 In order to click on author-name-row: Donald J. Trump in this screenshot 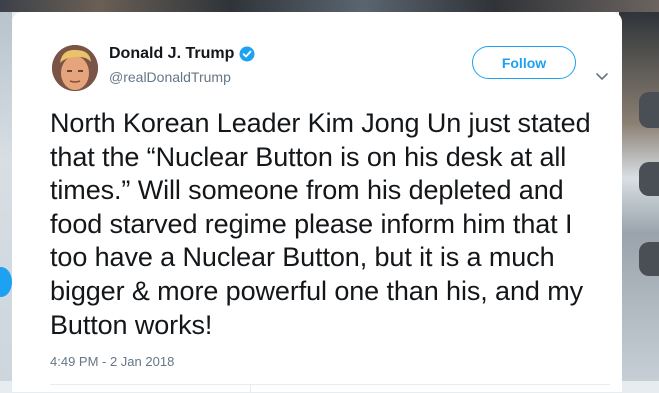, I will do `click(182, 54)`.